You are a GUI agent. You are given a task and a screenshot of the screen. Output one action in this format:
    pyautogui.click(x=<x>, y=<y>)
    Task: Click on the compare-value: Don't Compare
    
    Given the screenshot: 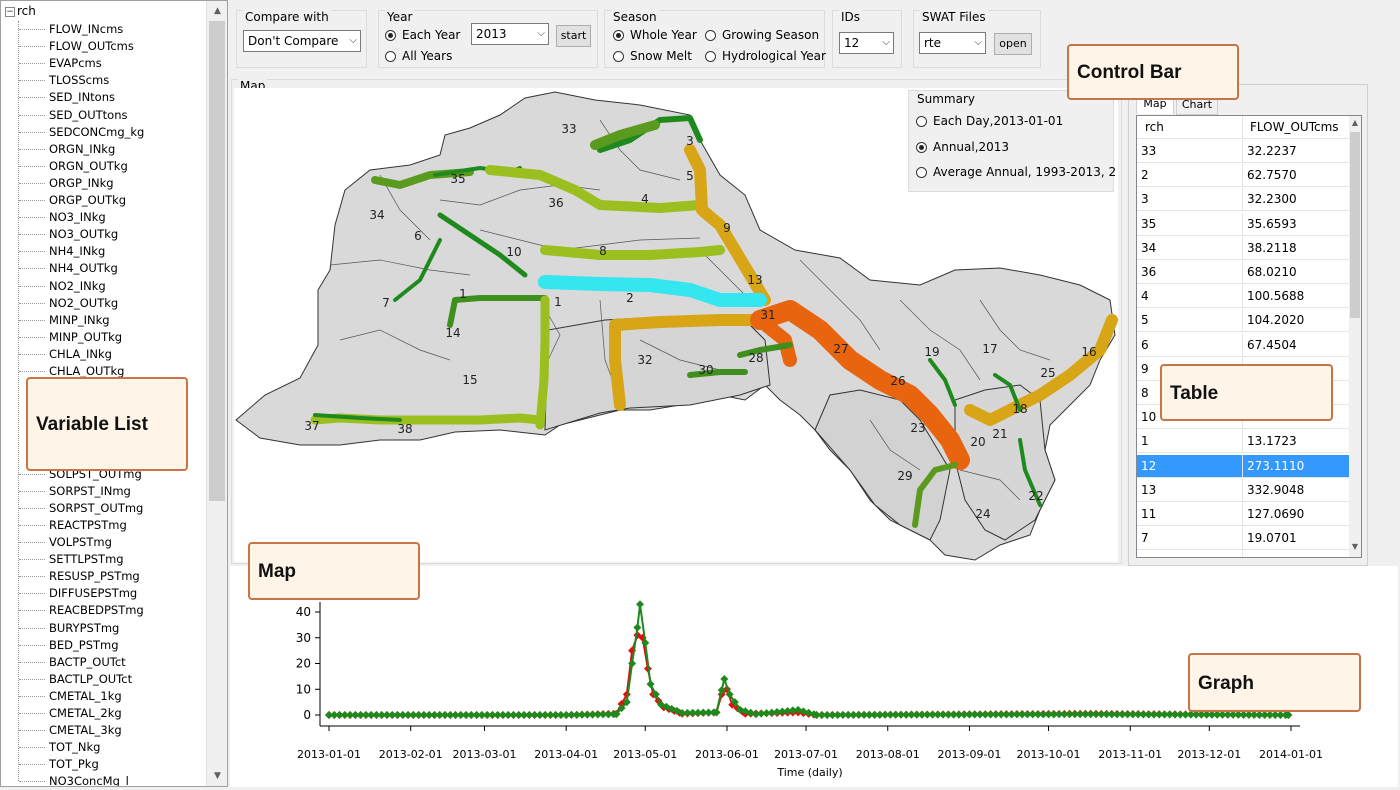 What is the action you would take?
    pyautogui.click(x=293, y=41)
    